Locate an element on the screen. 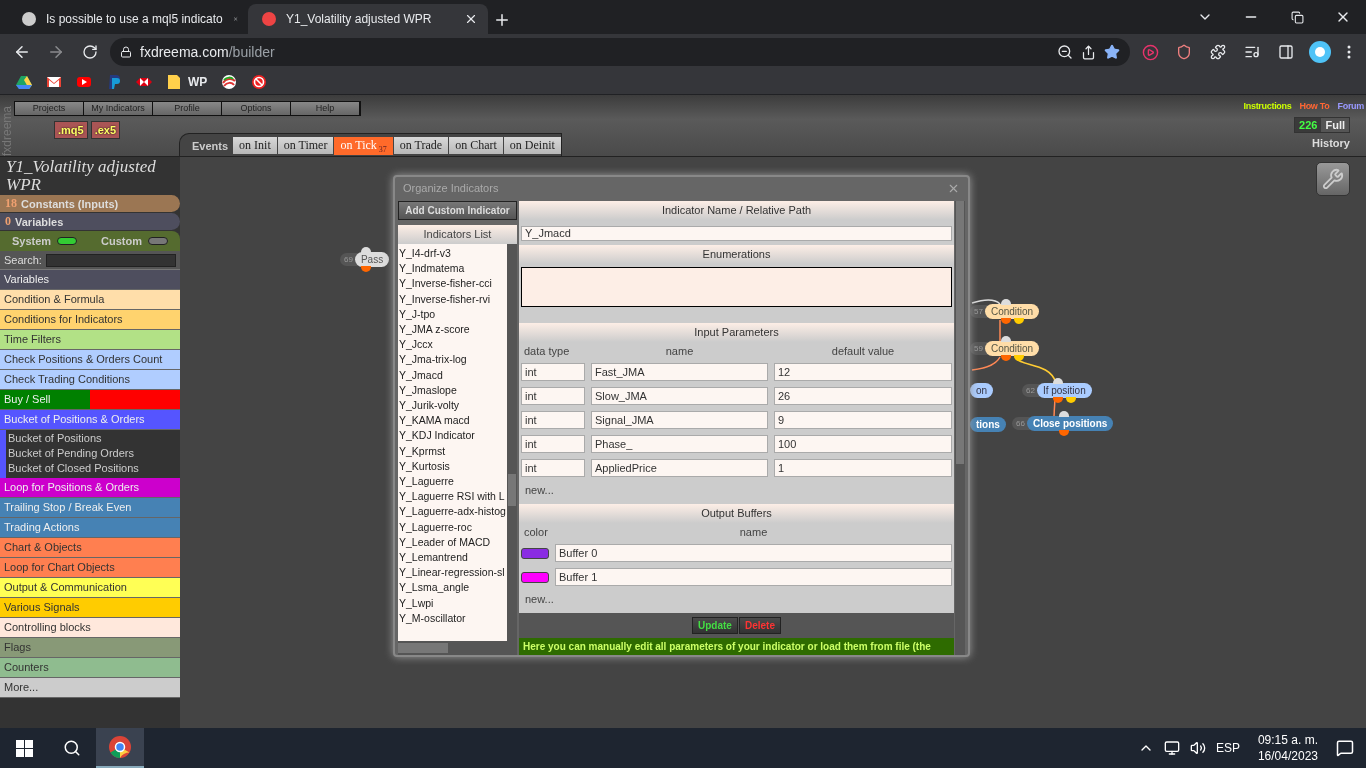 This screenshot has height=768, width=1366. menu-icon is located at coordinates (1349, 52).